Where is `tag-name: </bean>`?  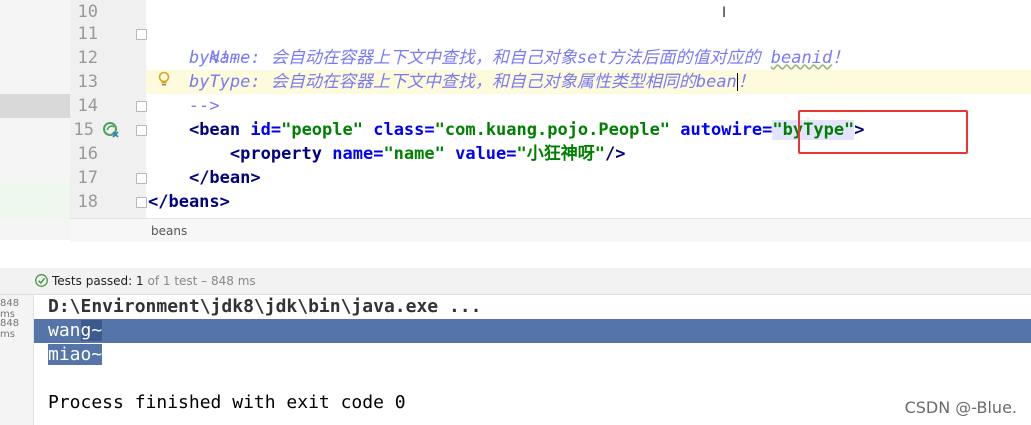 tag-name: </bean> is located at coordinates (224, 178).